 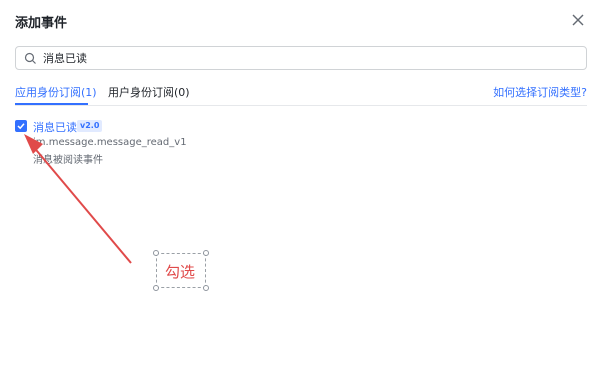 What do you see at coordinates (51, 104) in the screenshot?
I see `active-tab-underline` at bounding box center [51, 104].